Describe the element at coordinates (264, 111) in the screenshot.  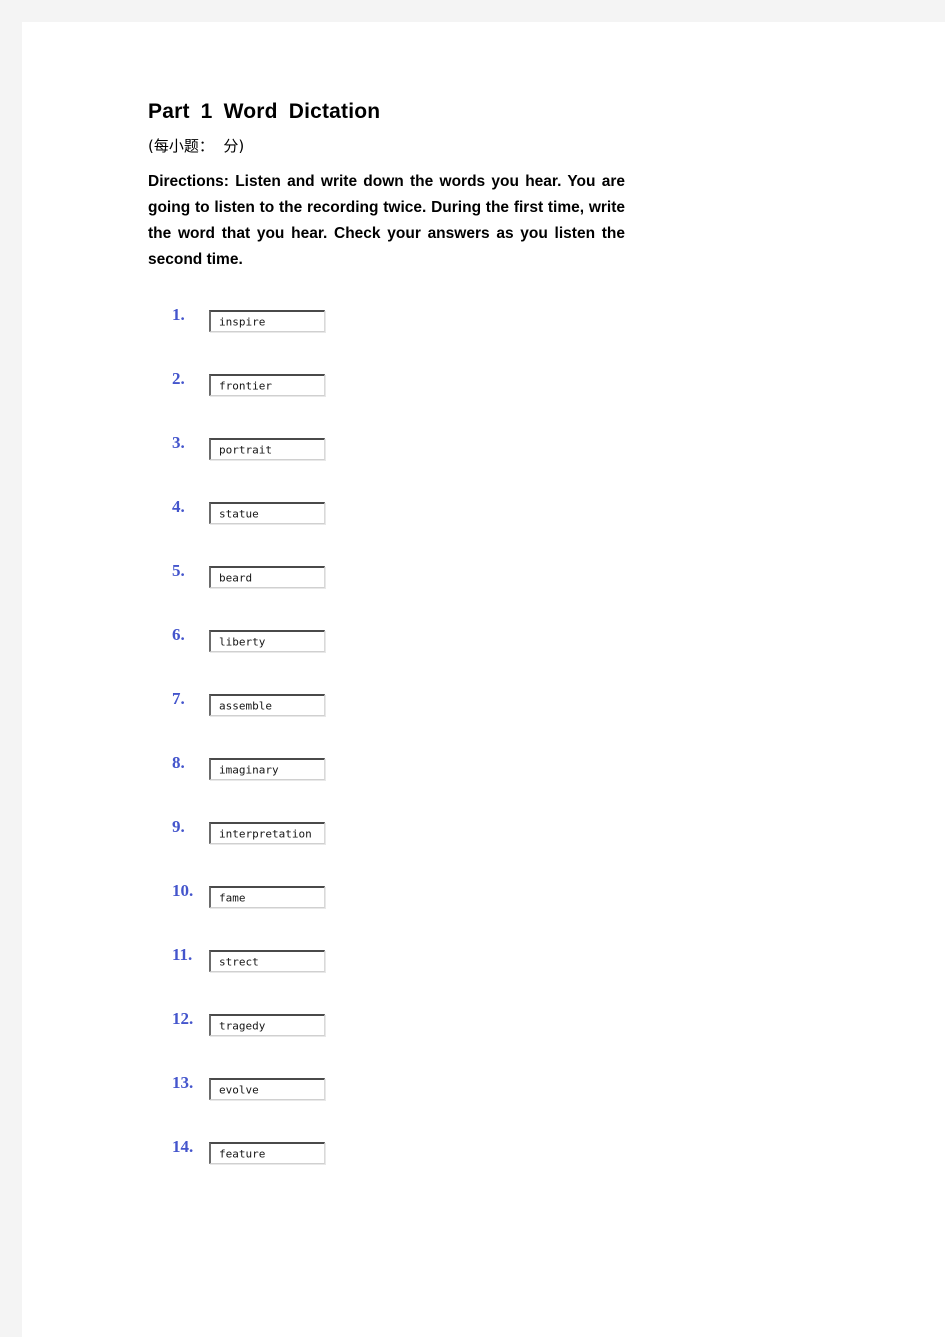
I see `page-title: Part 1 Word Dictation` at that location.